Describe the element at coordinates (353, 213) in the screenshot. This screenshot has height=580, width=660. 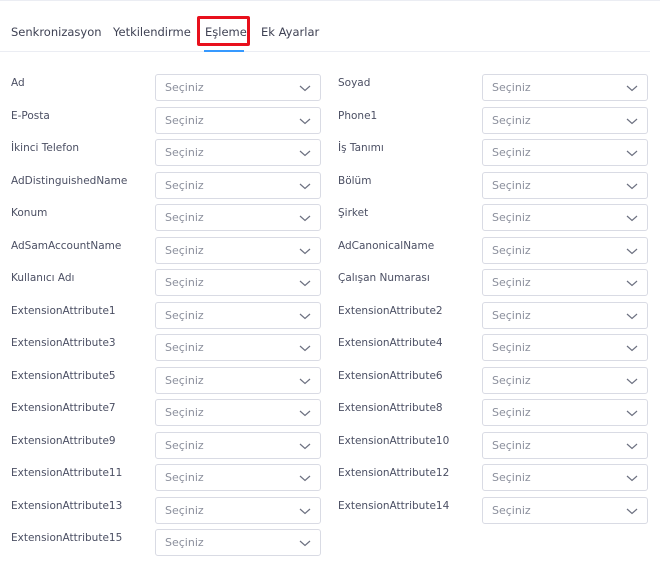
I see `field-label-s-irket: Şirket` at that location.